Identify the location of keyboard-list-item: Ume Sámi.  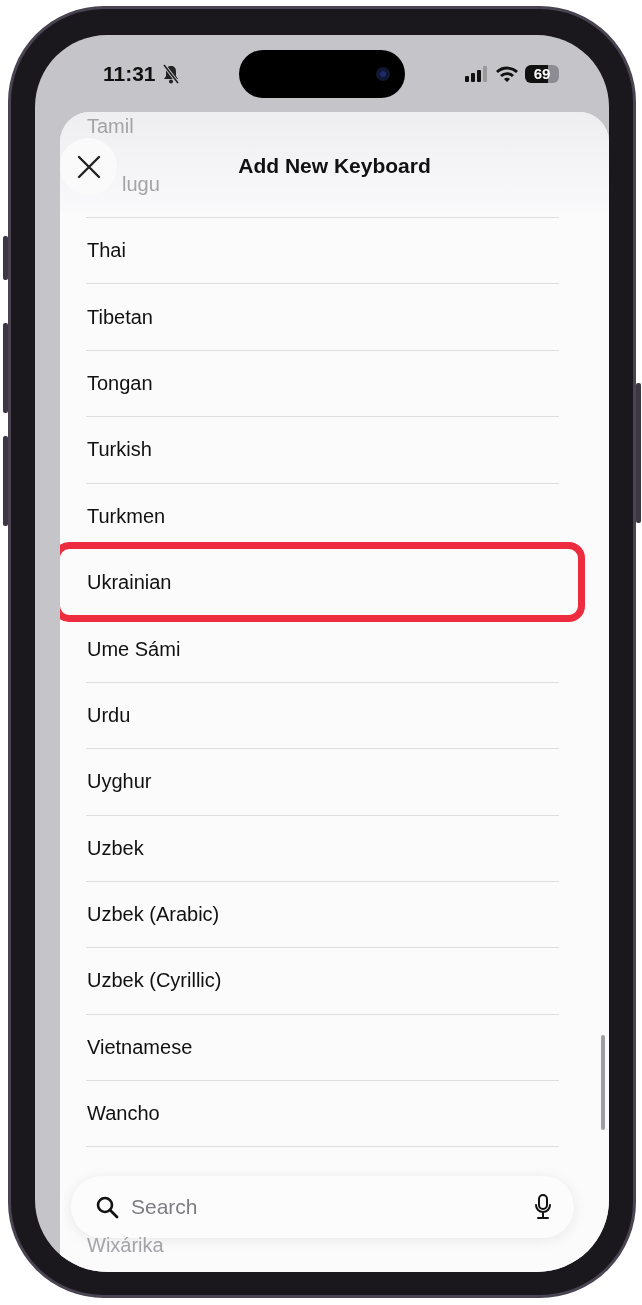
(322, 648).